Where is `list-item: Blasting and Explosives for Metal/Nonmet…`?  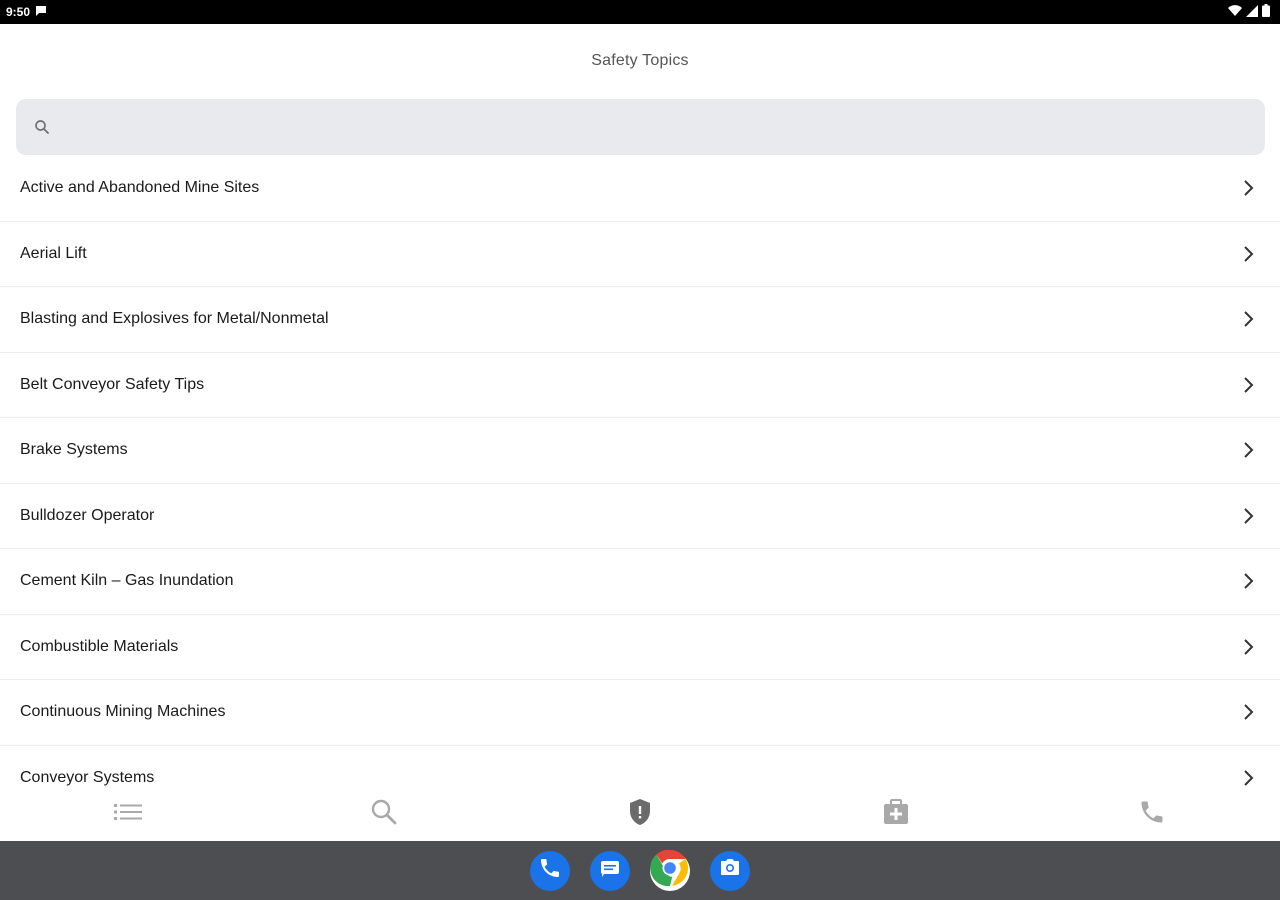 list-item: Blasting and Explosives for Metal/Nonmet… is located at coordinates (640, 320).